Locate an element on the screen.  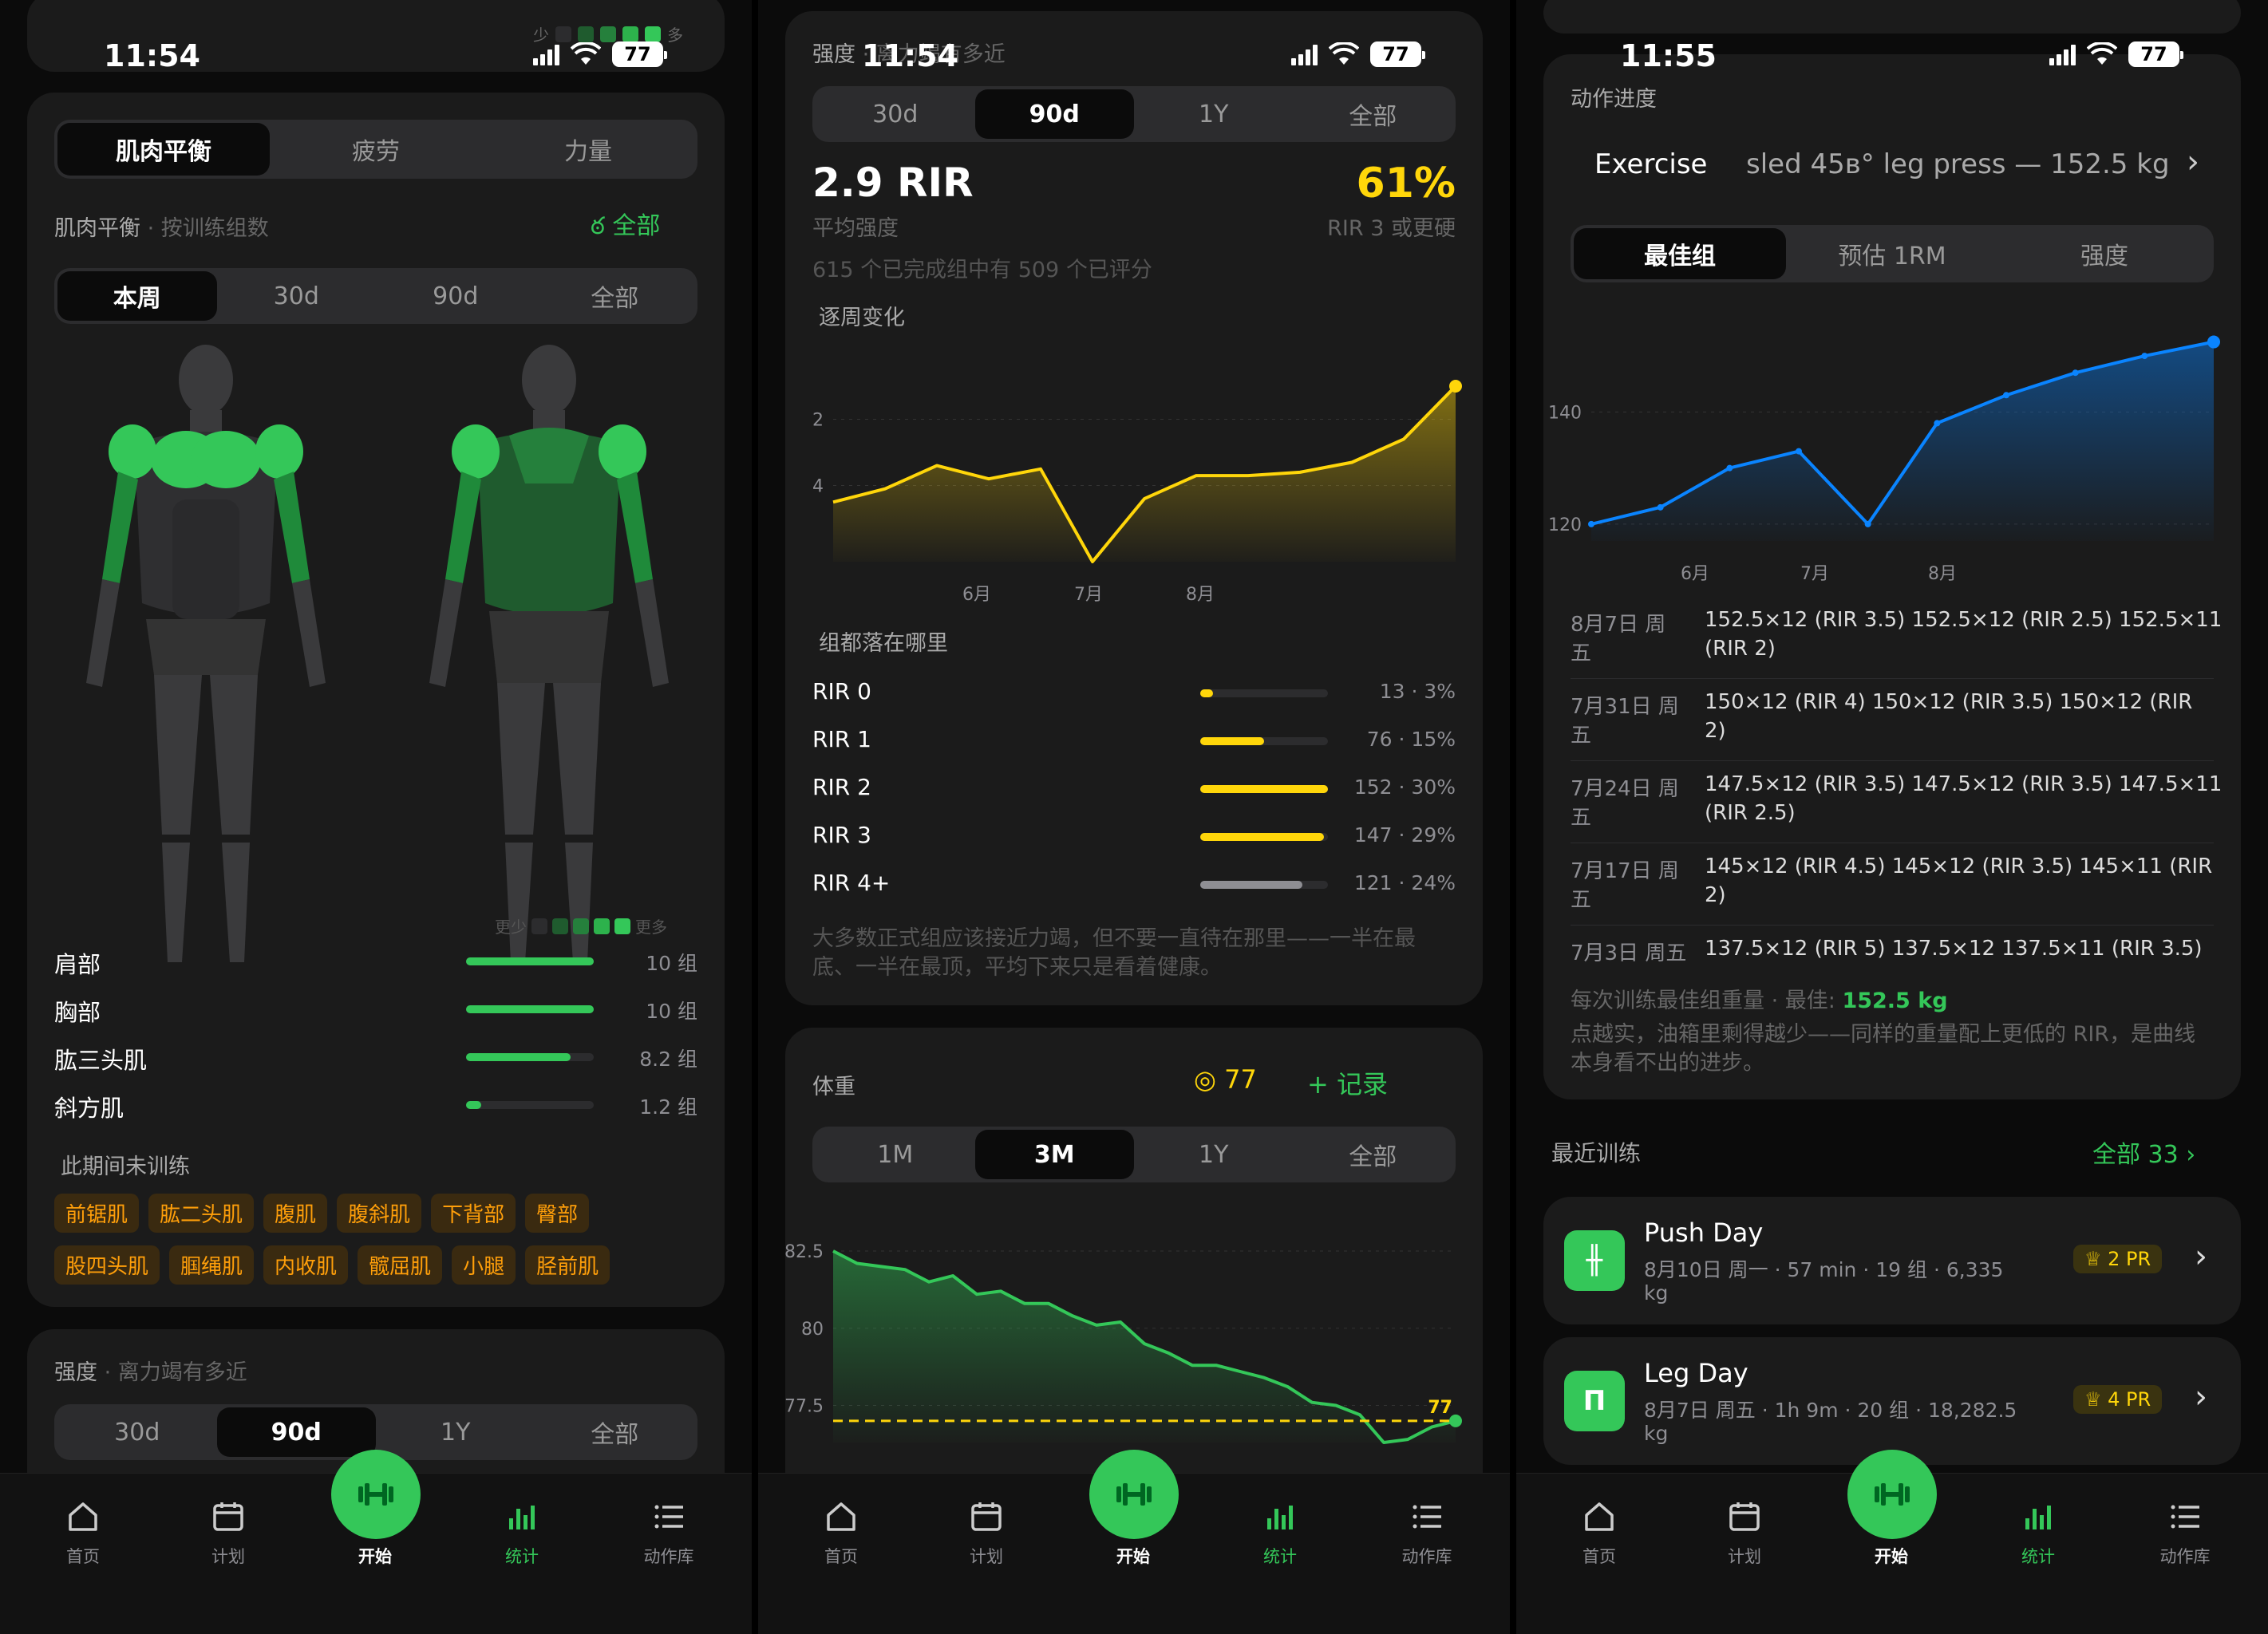
weight-chart: 82.5 80 77.5 77 is located at coordinates (1123, 1343).